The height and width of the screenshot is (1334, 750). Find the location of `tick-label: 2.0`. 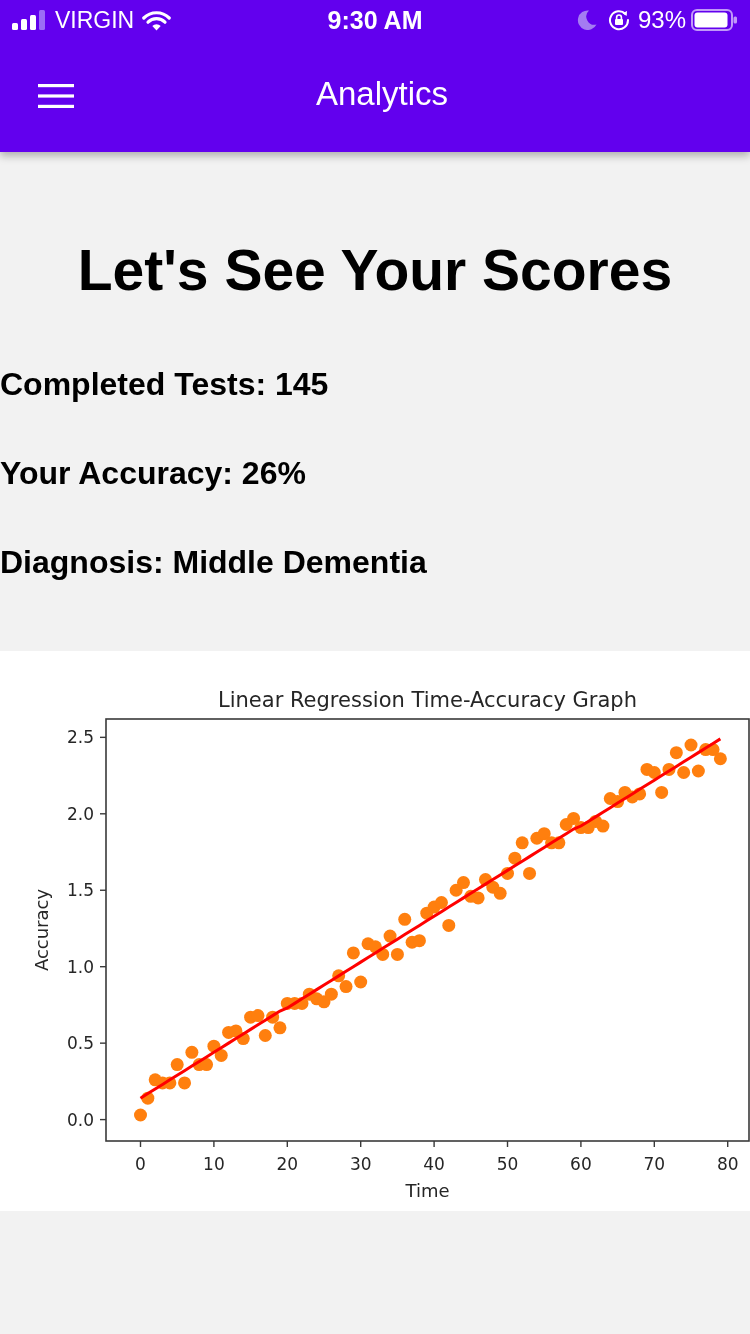

tick-label: 2.0 is located at coordinates (80, 813).